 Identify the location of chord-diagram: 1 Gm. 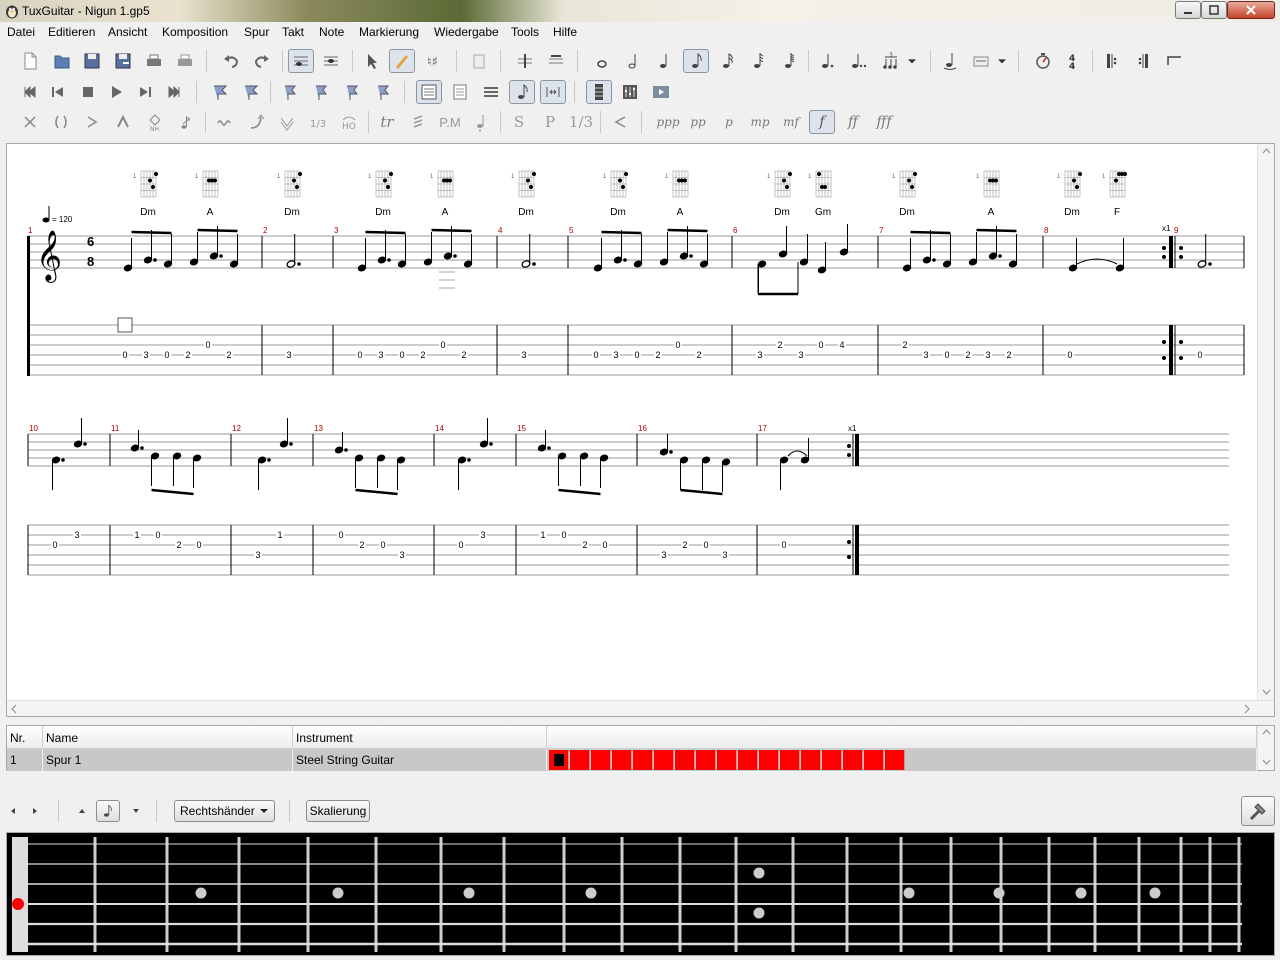
(820, 194).